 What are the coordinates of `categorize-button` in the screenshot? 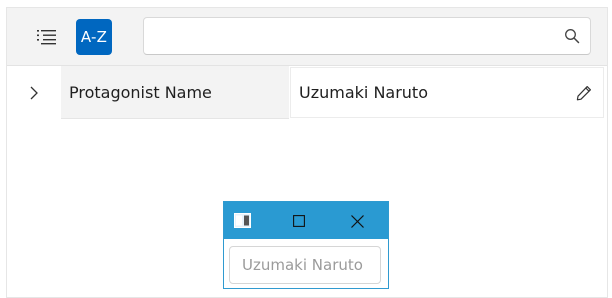 It's located at (47, 37).